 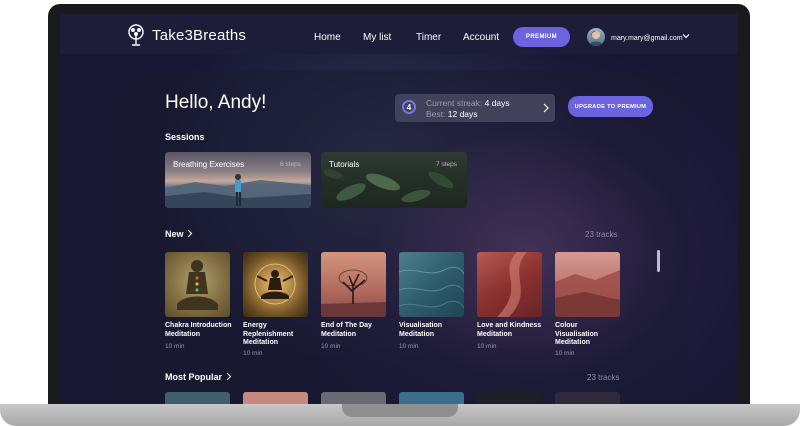 I want to click on chevron-down-icon, so click(x=686, y=36).